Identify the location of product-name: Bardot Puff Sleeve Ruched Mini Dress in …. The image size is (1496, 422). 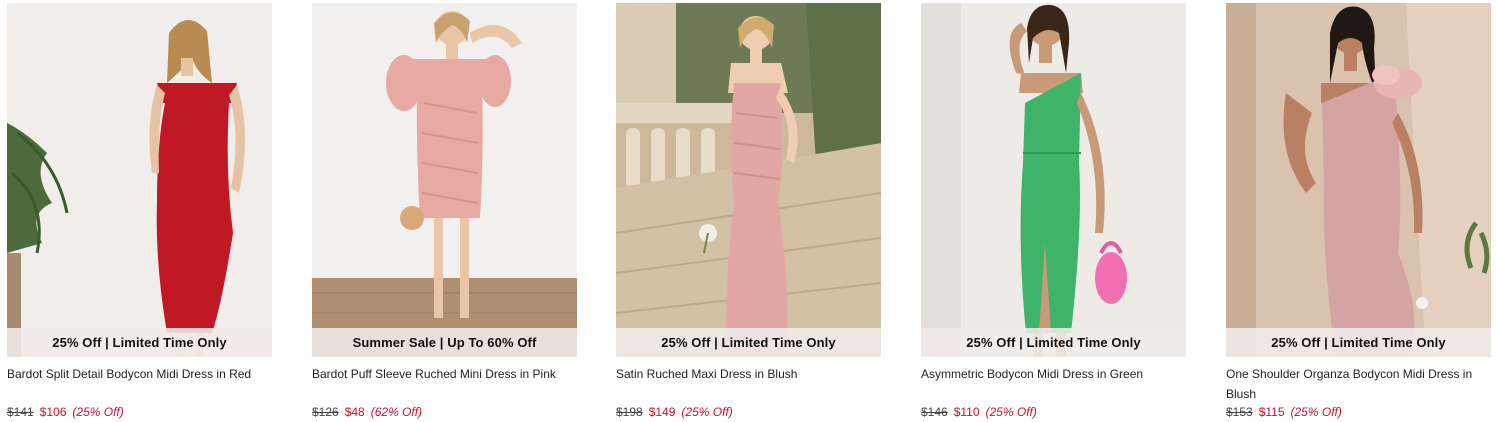
(444, 374).